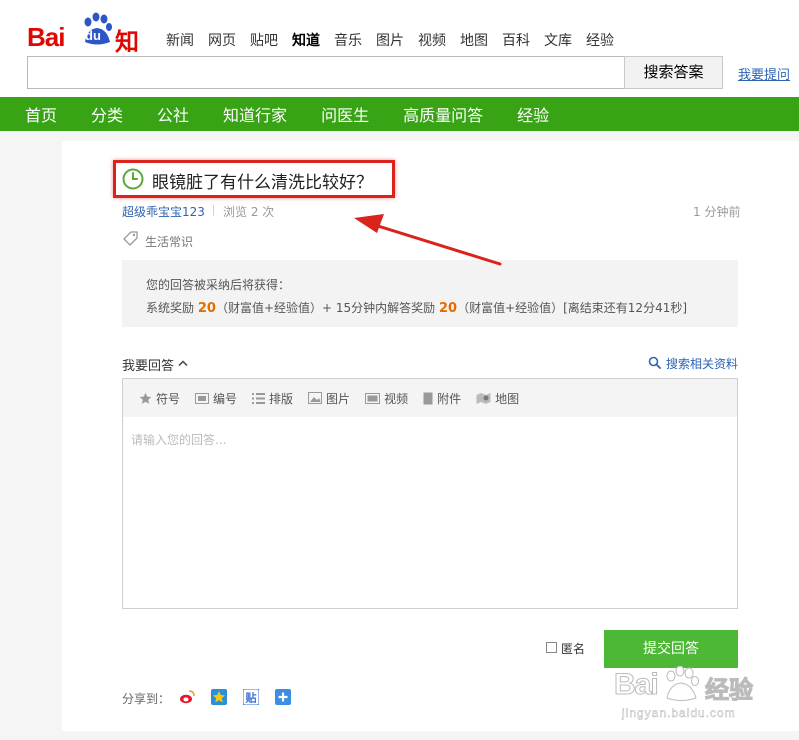 The image size is (799, 740). Describe the element at coordinates (443, 114) in the screenshot. I see `nav-quality-qa: 高质量问答` at that location.